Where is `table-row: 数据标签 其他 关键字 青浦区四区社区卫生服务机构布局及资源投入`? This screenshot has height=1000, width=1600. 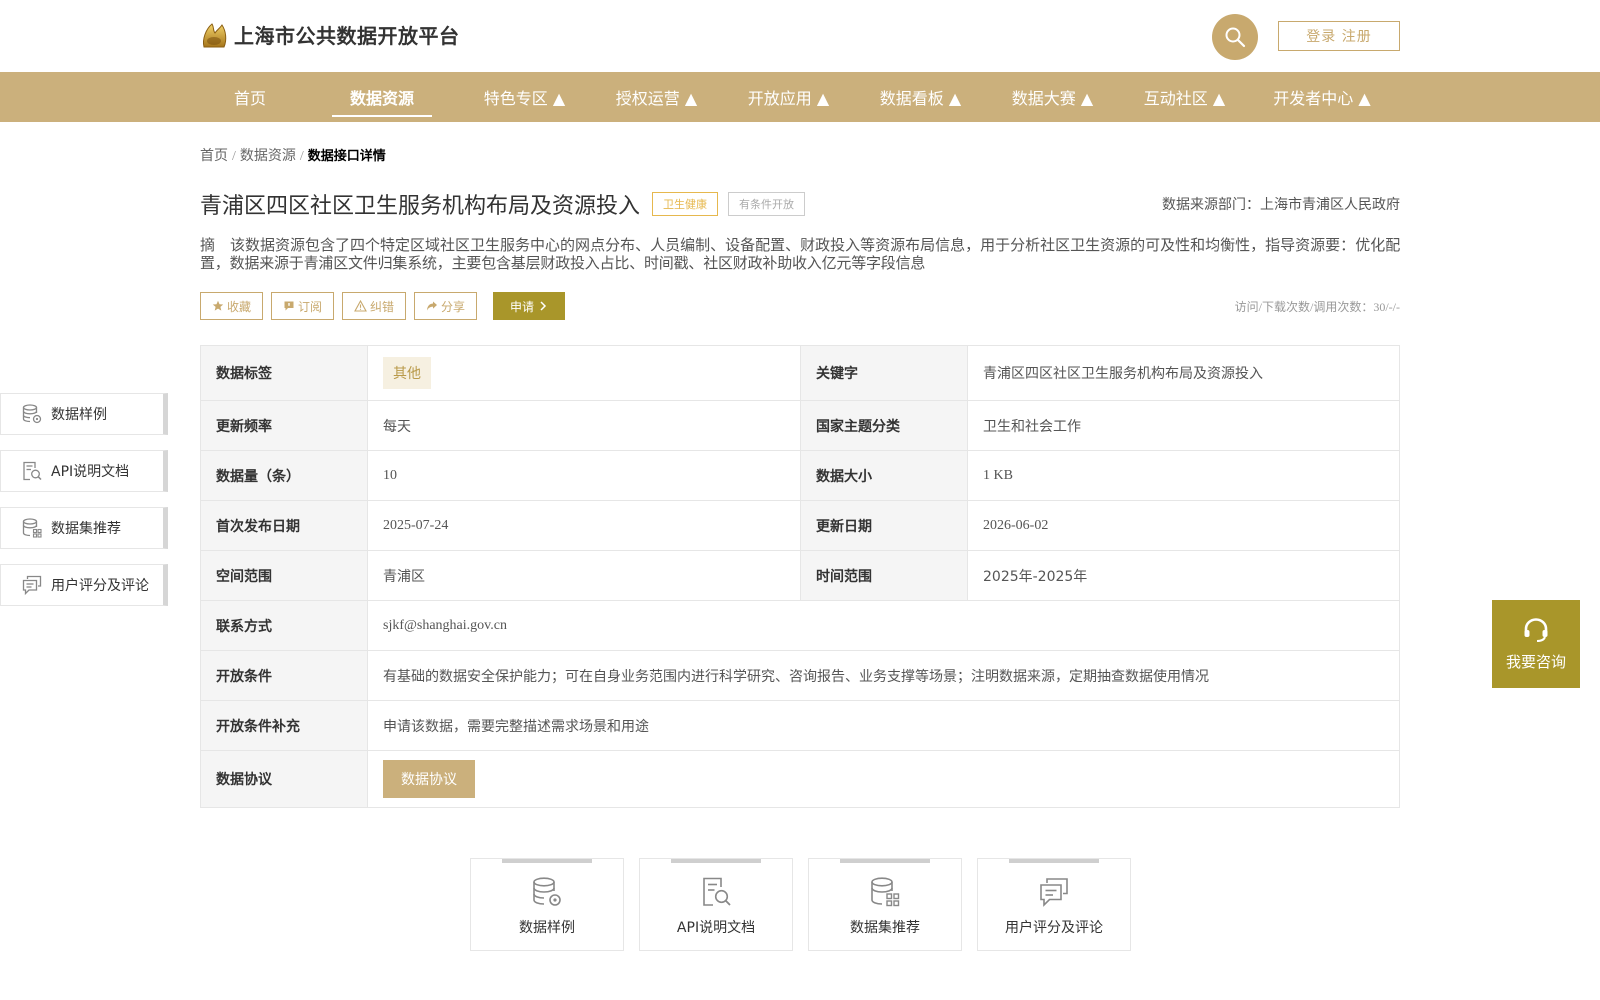 table-row: 数据标签 其他 关键字 青浦区四区社区卫生服务机构布局及资源投入 is located at coordinates (800, 373).